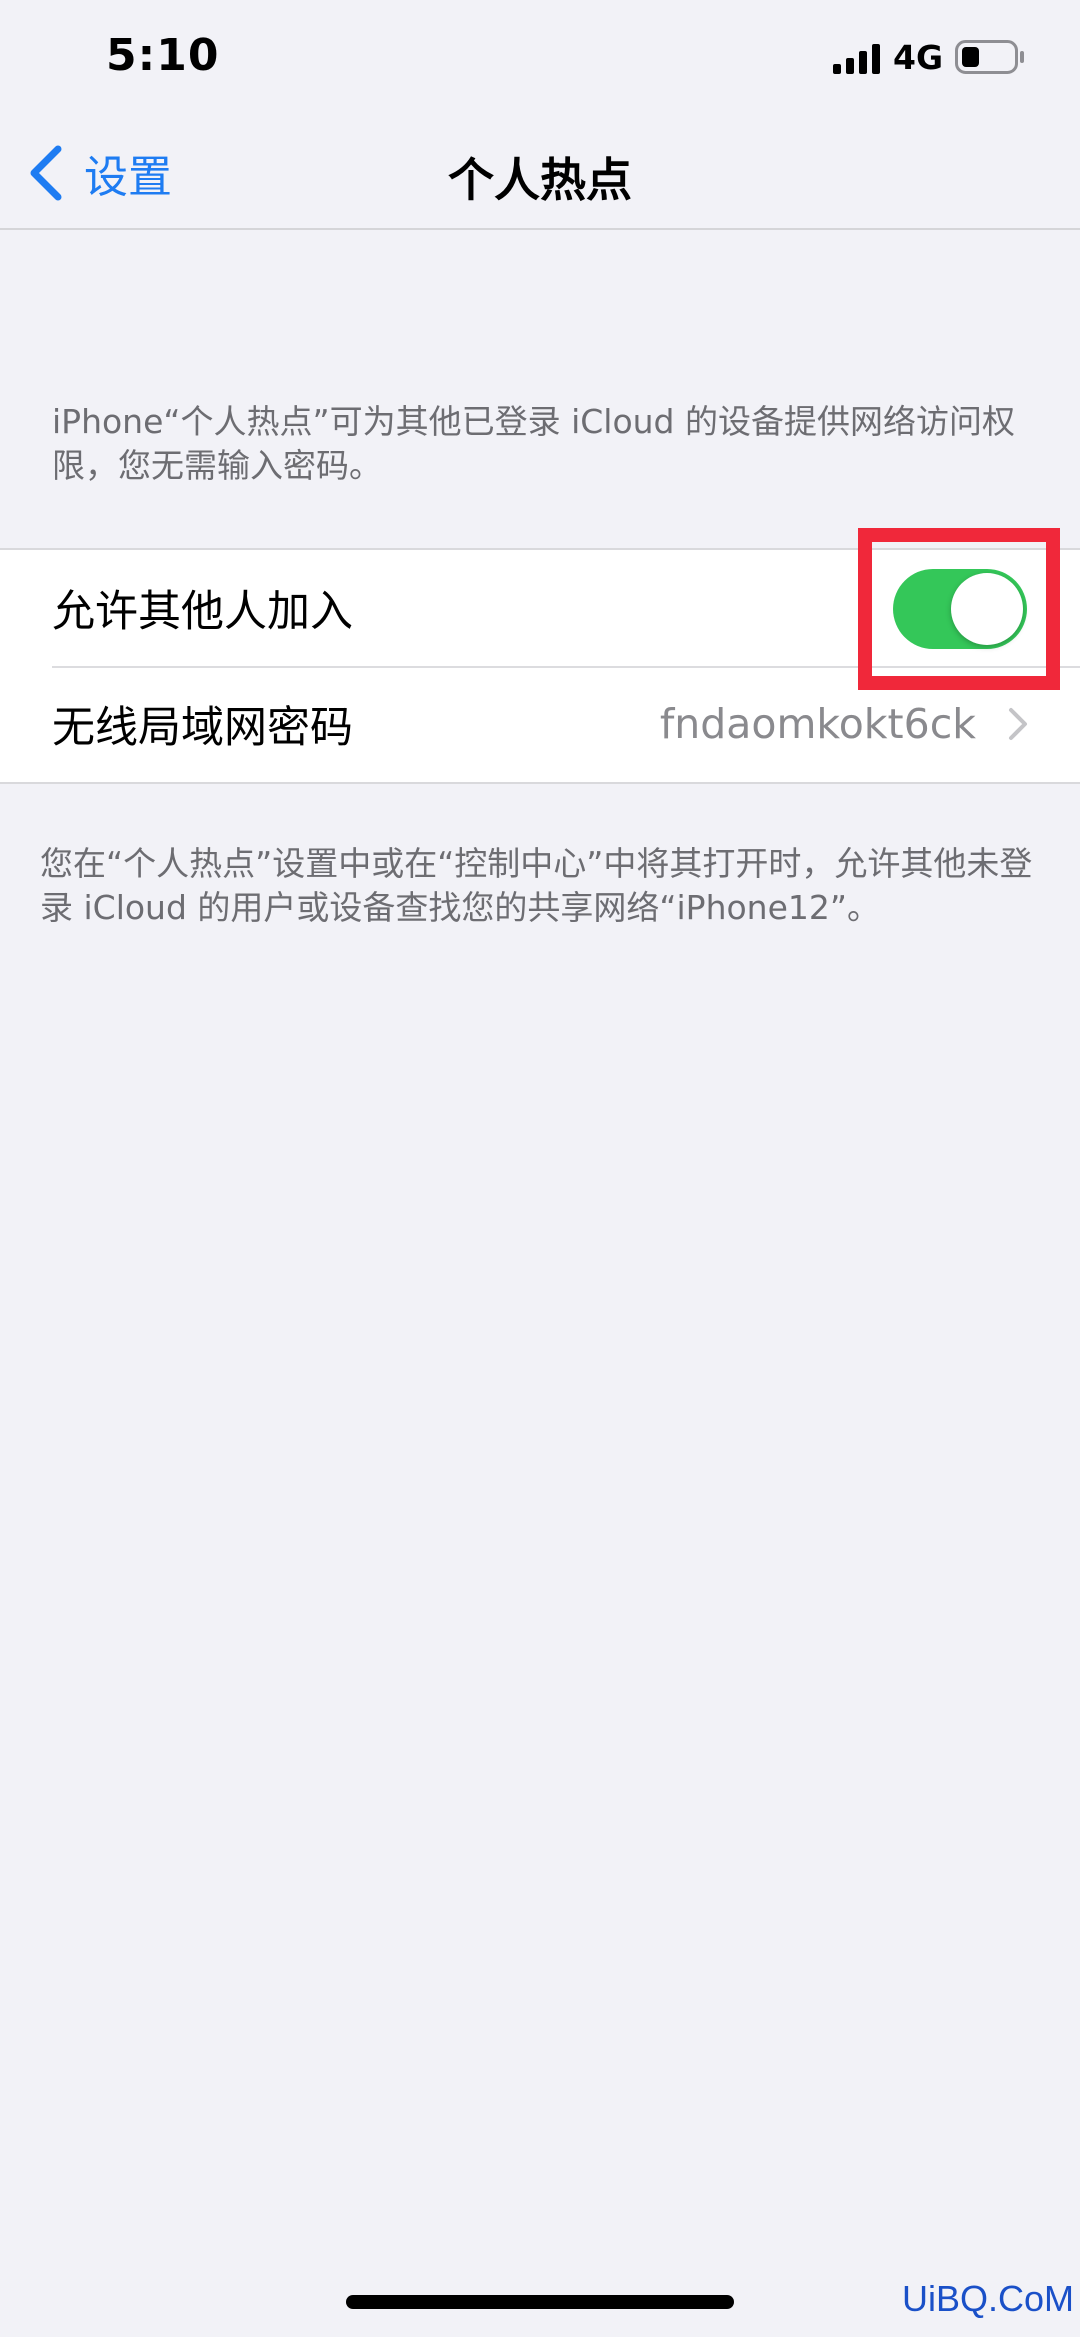  I want to click on watermark: UiBQ.CoM, so click(987, 2298).